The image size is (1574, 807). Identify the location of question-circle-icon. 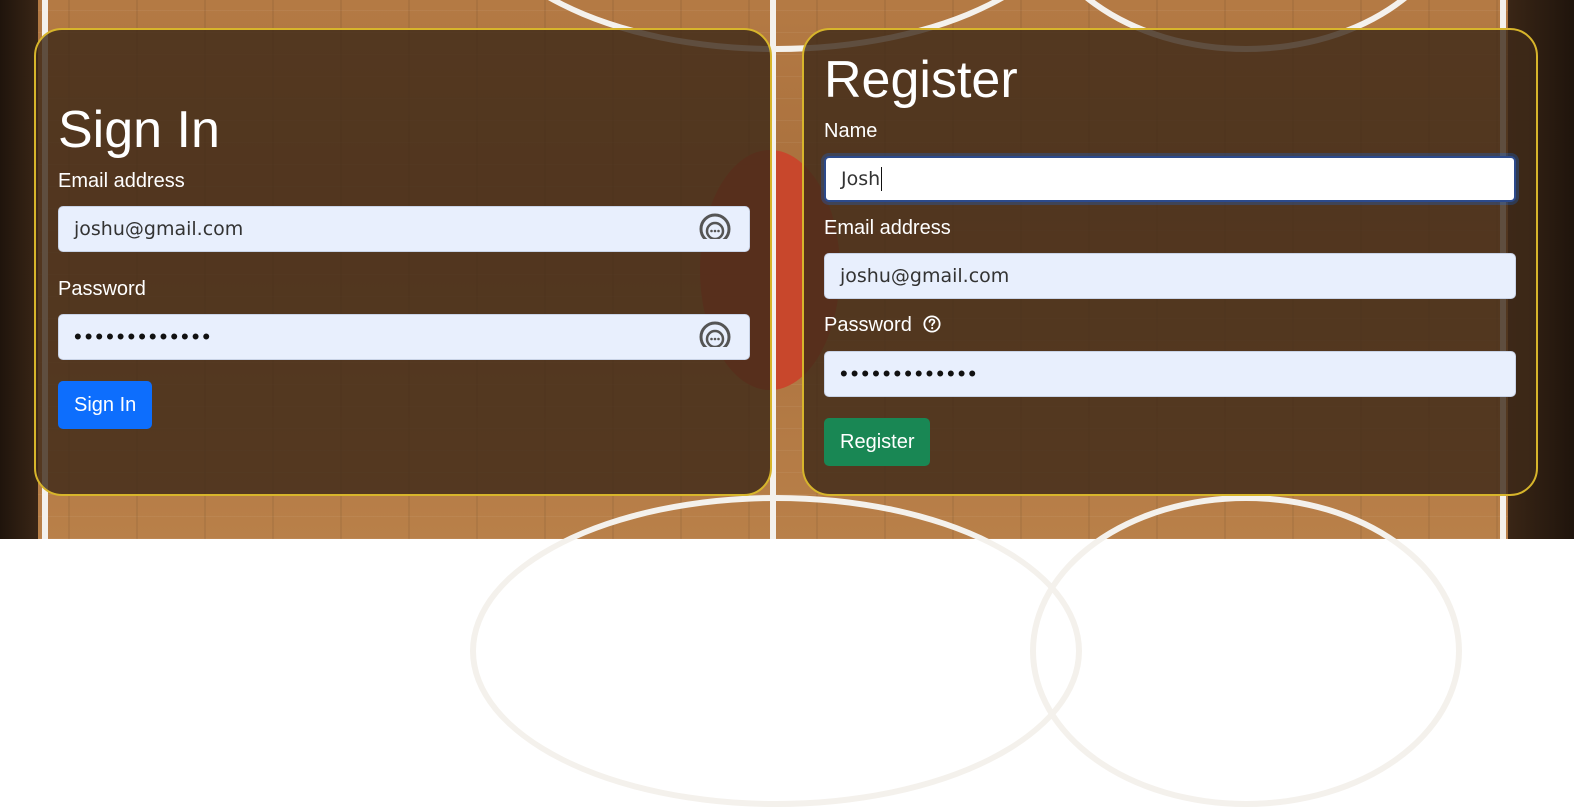
(932, 324).